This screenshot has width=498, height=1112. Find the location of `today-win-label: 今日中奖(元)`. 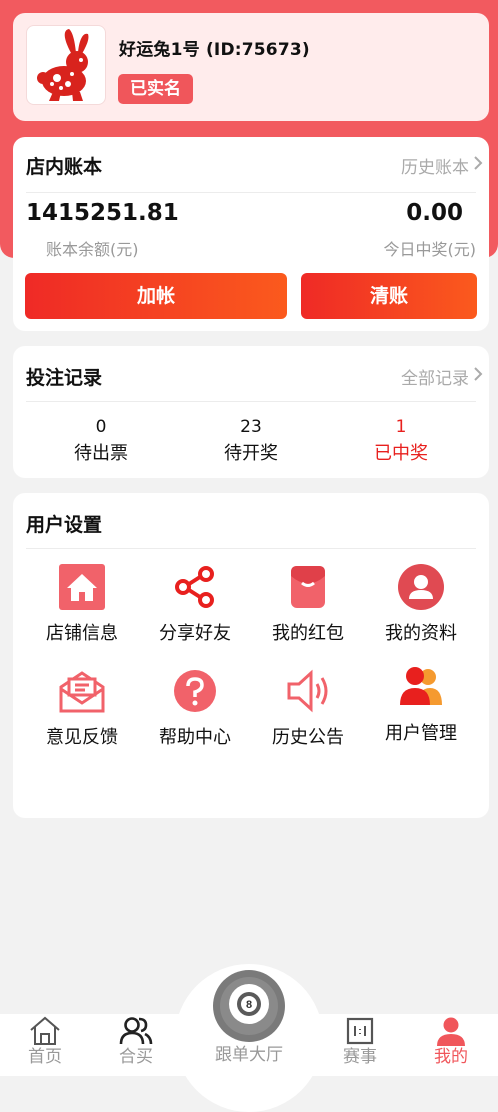

today-win-label: 今日中奖(元) is located at coordinates (430, 249).